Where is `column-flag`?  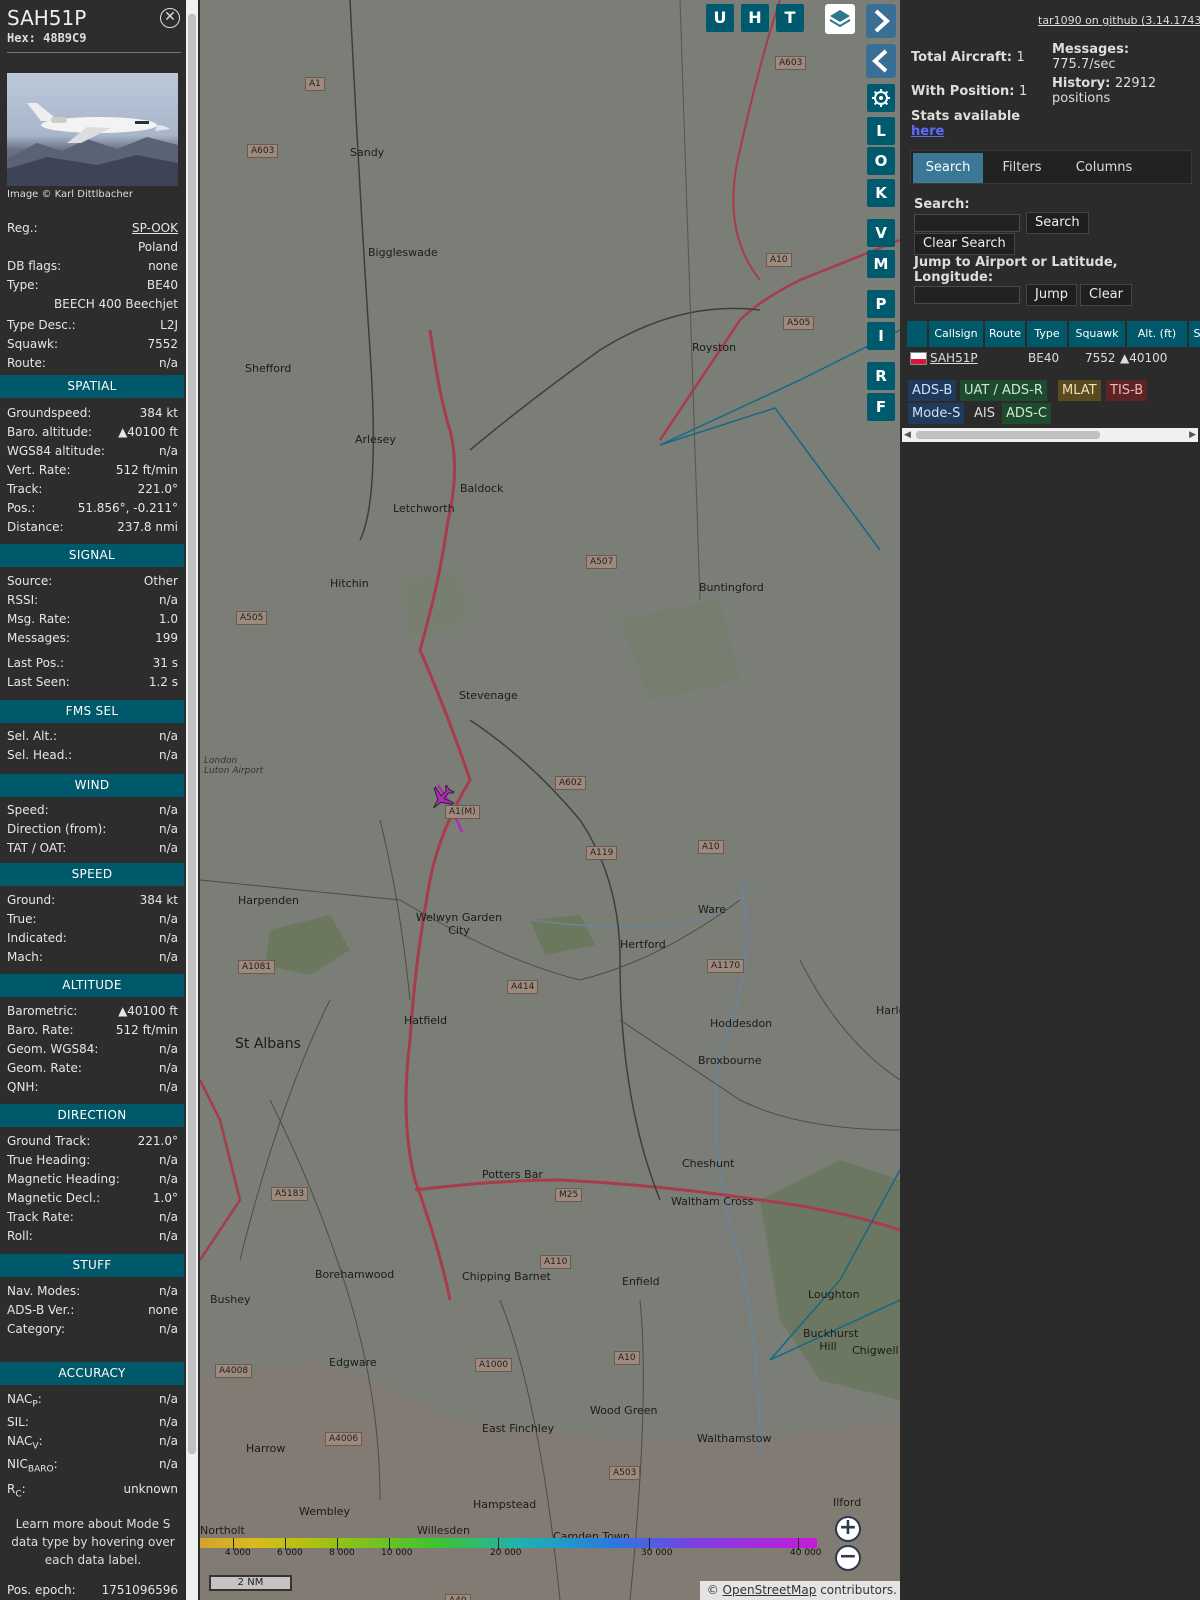
column-flag is located at coordinates (917, 334).